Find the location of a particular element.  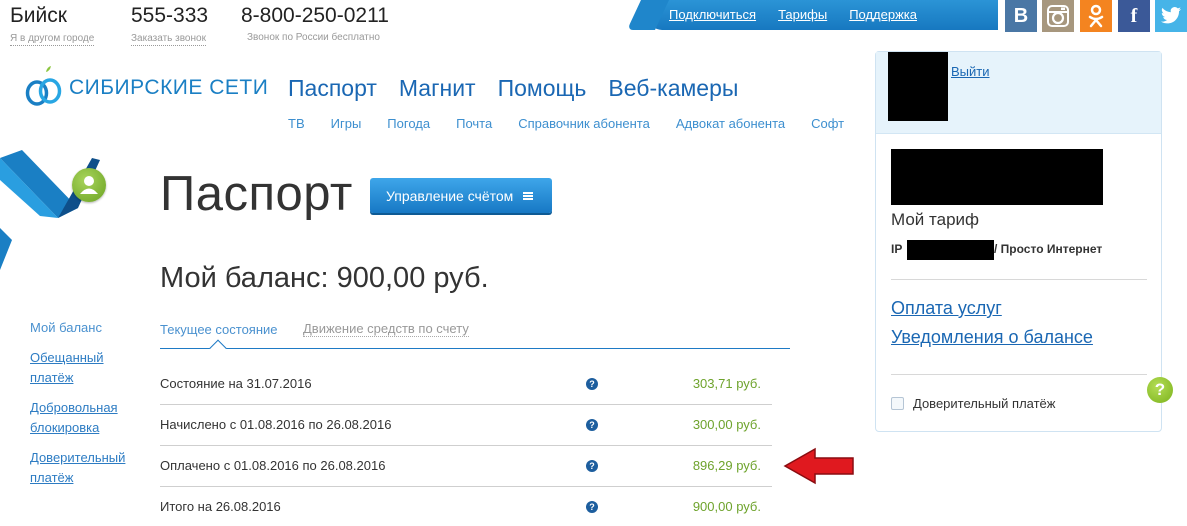

balance-notifications-link: Уведомления о балансе is located at coordinates (992, 337).